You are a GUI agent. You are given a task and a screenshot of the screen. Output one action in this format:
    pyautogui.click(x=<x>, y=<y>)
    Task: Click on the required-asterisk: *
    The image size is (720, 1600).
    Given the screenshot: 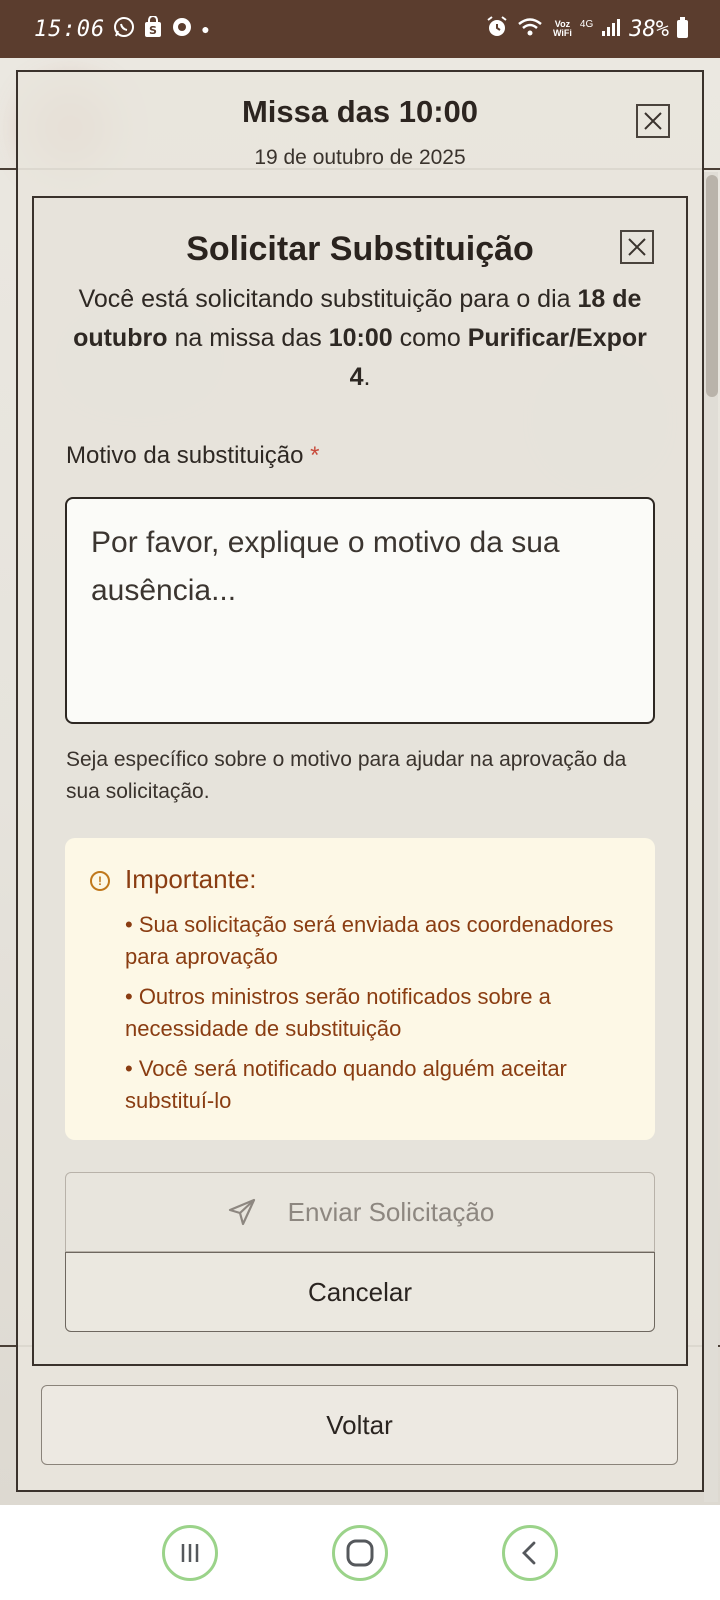 What is the action you would take?
    pyautogui.click(x=315, y=455)
    